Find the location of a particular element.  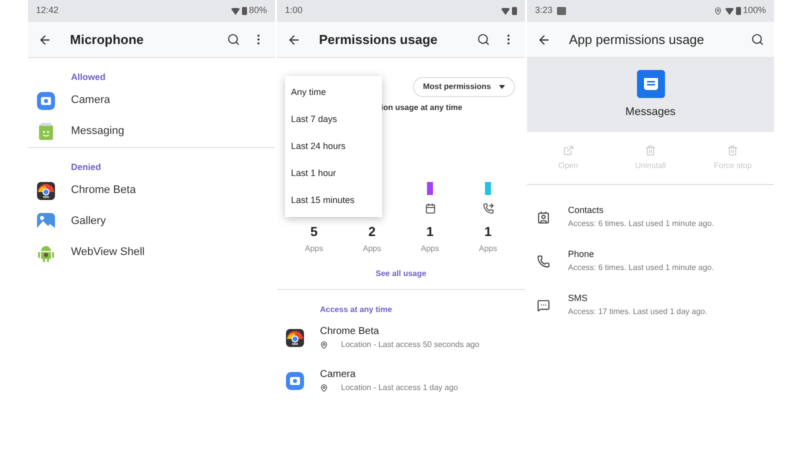

battery-percent: 100% is located at coordinates (754, 11).